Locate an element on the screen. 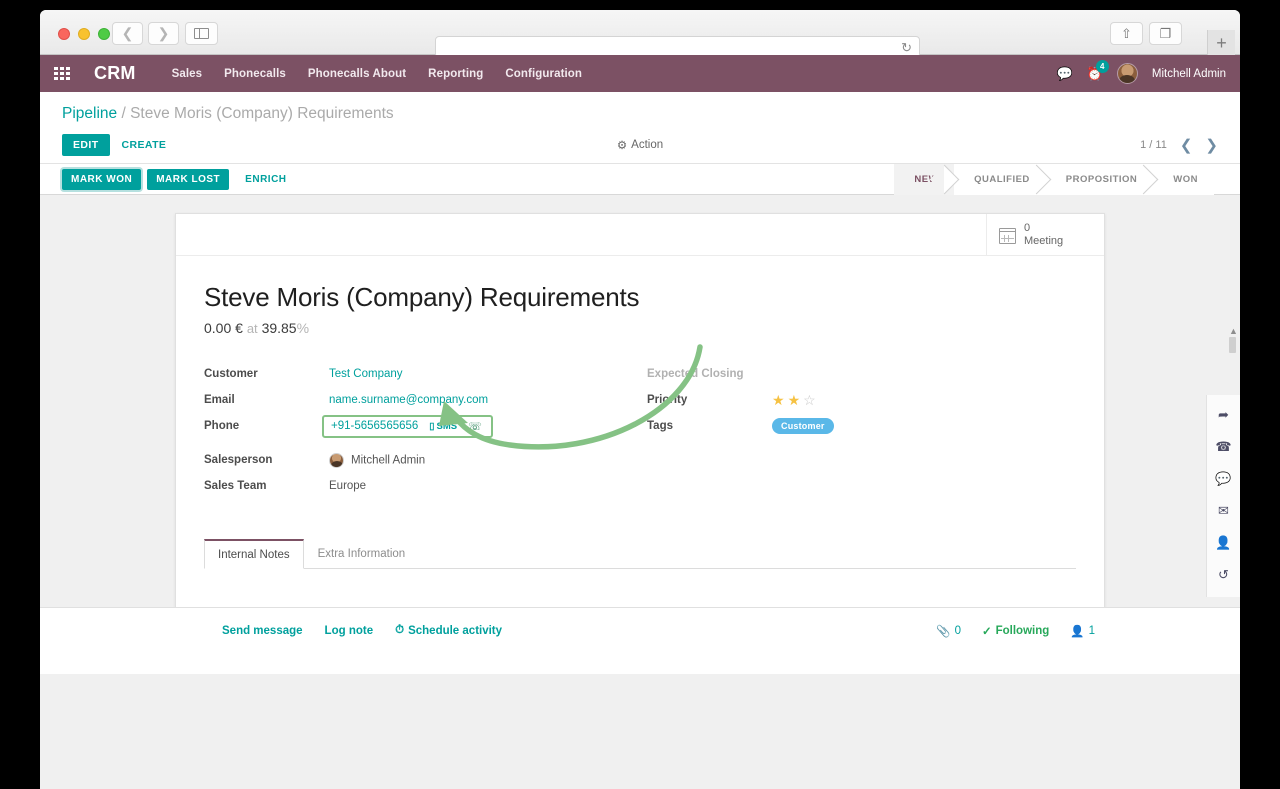 The height and width of the screenshot is (789, 1280). gear-icon: ⚙ is located at coordinates (622, 146).